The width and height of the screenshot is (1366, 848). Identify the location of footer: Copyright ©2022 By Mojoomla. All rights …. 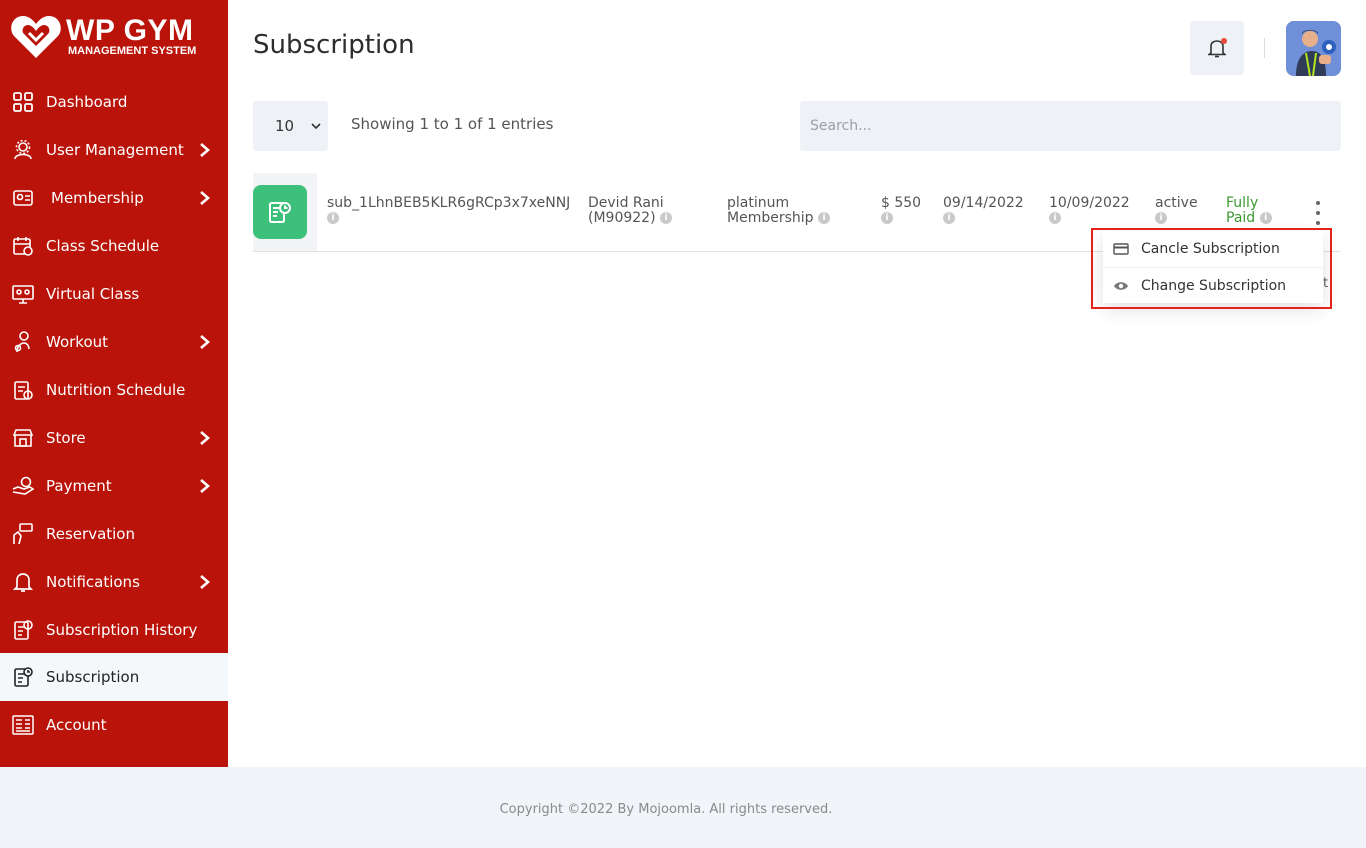
(683, 807).